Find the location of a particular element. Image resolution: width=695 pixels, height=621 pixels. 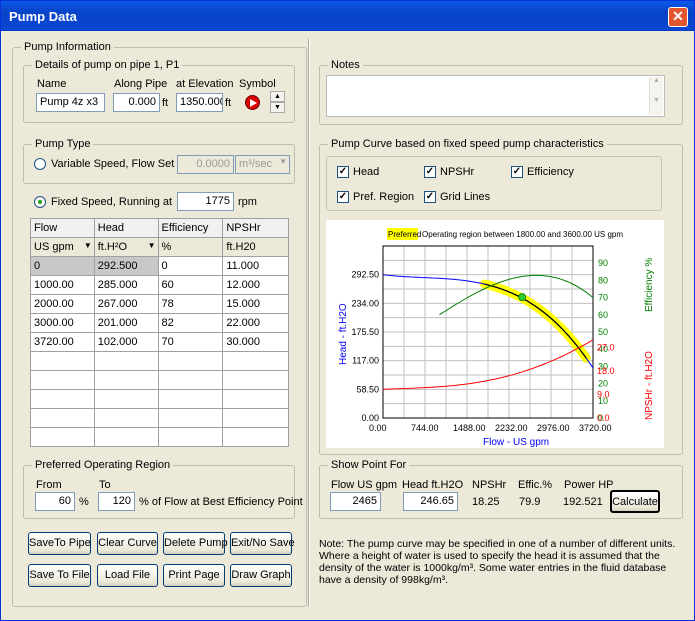

table-cell: 102.000 is located at coordinates (126, 342).